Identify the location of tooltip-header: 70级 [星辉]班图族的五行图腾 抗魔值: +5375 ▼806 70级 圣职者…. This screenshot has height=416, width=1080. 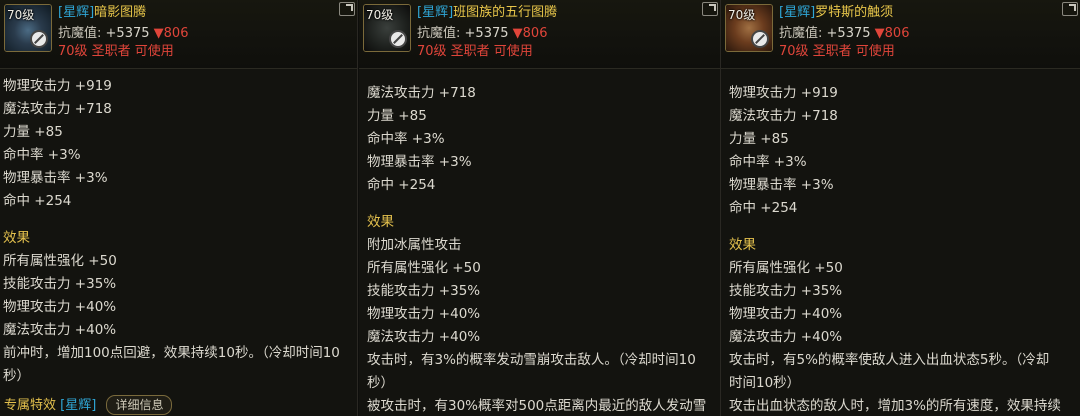
(539, 34).